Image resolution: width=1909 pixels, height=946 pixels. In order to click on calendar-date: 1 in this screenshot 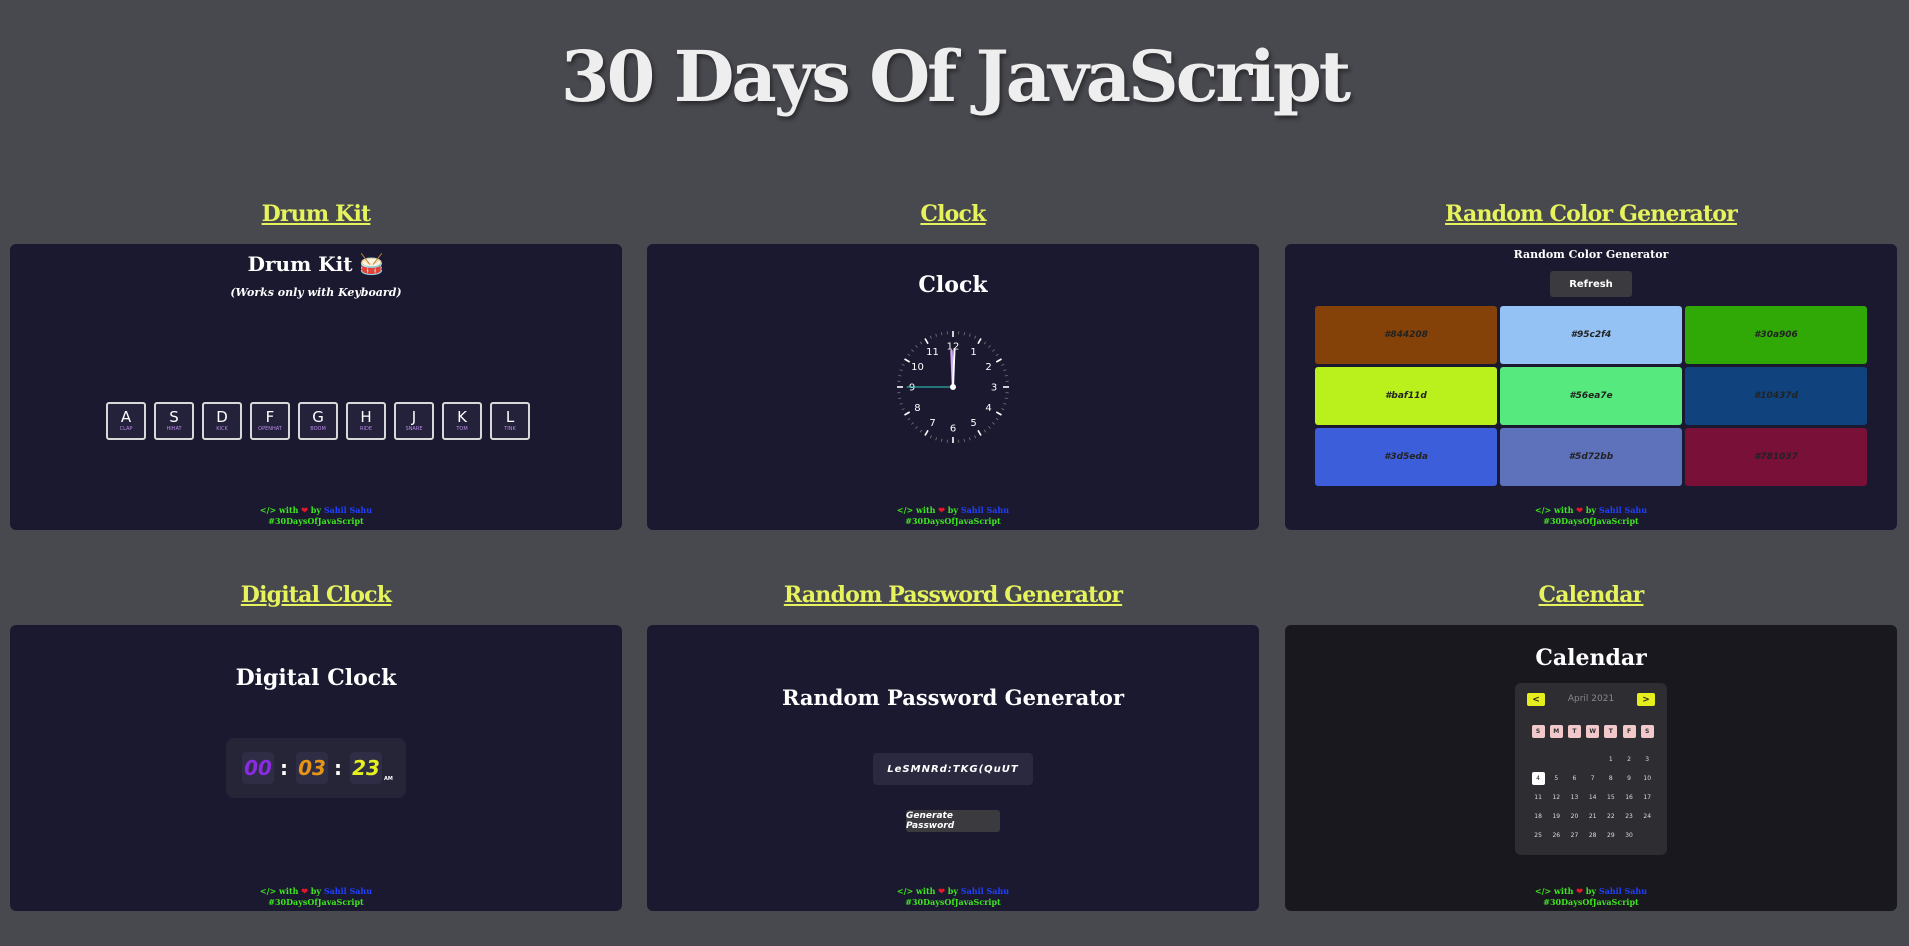, I will do `click(1611, 759)`.